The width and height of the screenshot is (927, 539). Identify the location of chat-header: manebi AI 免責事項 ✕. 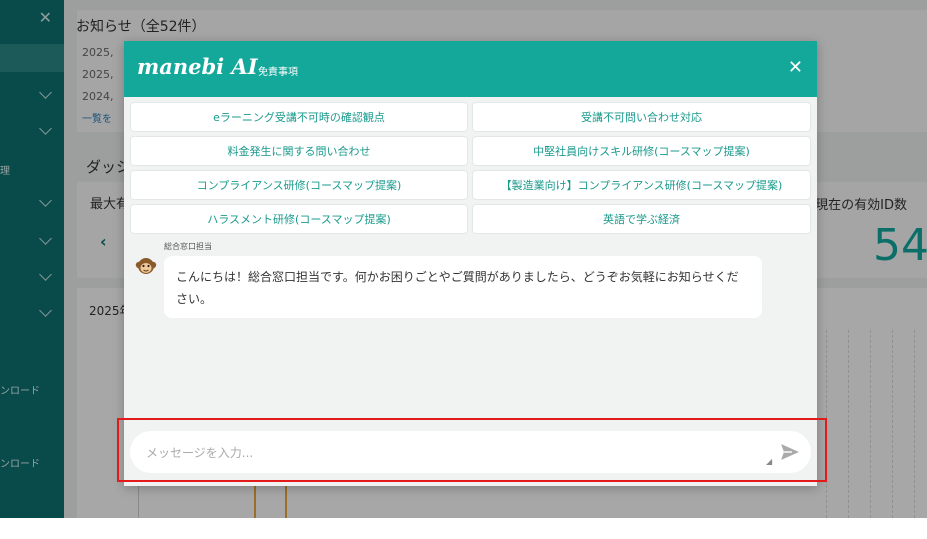
(470, 69).